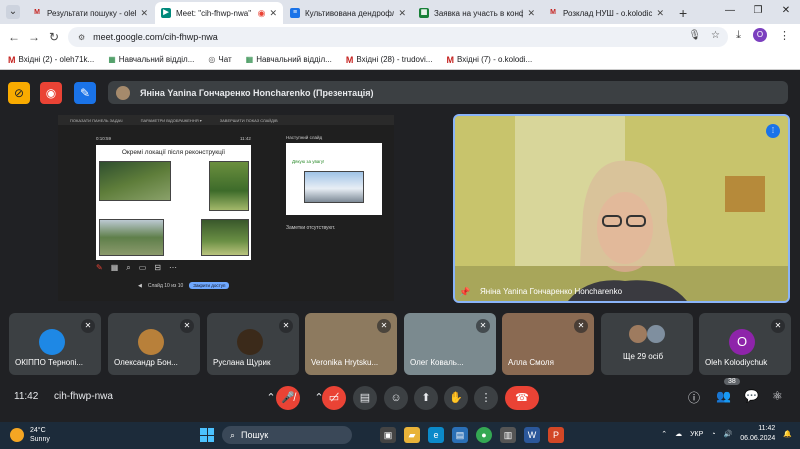 The image size is (800, 449). I want to click on chevron-up-icon: ⌃, so click(664, 434).